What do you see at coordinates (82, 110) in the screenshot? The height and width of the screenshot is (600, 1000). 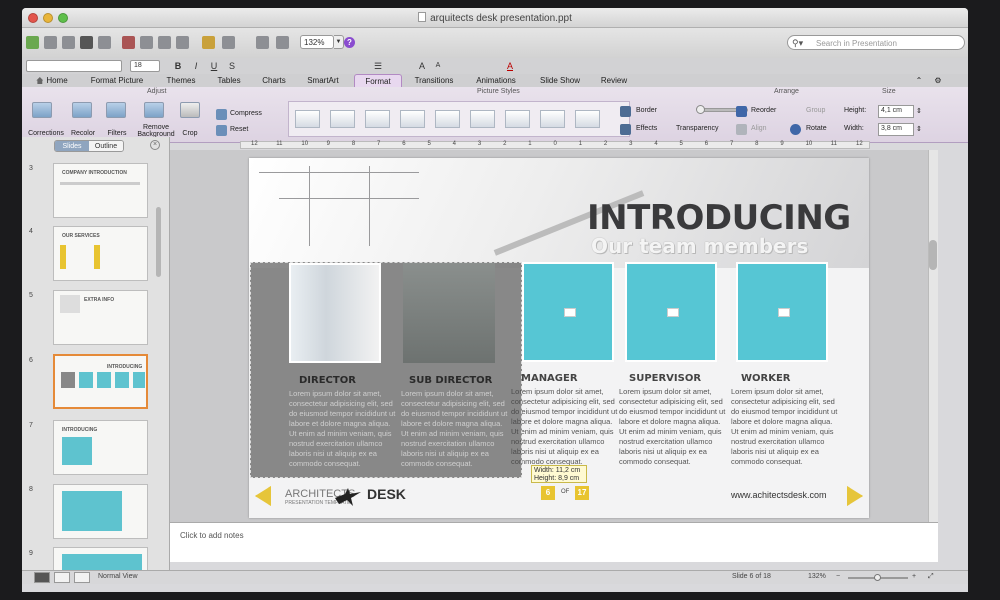 I see `recolor-icon` at bounding box center [82, 110].